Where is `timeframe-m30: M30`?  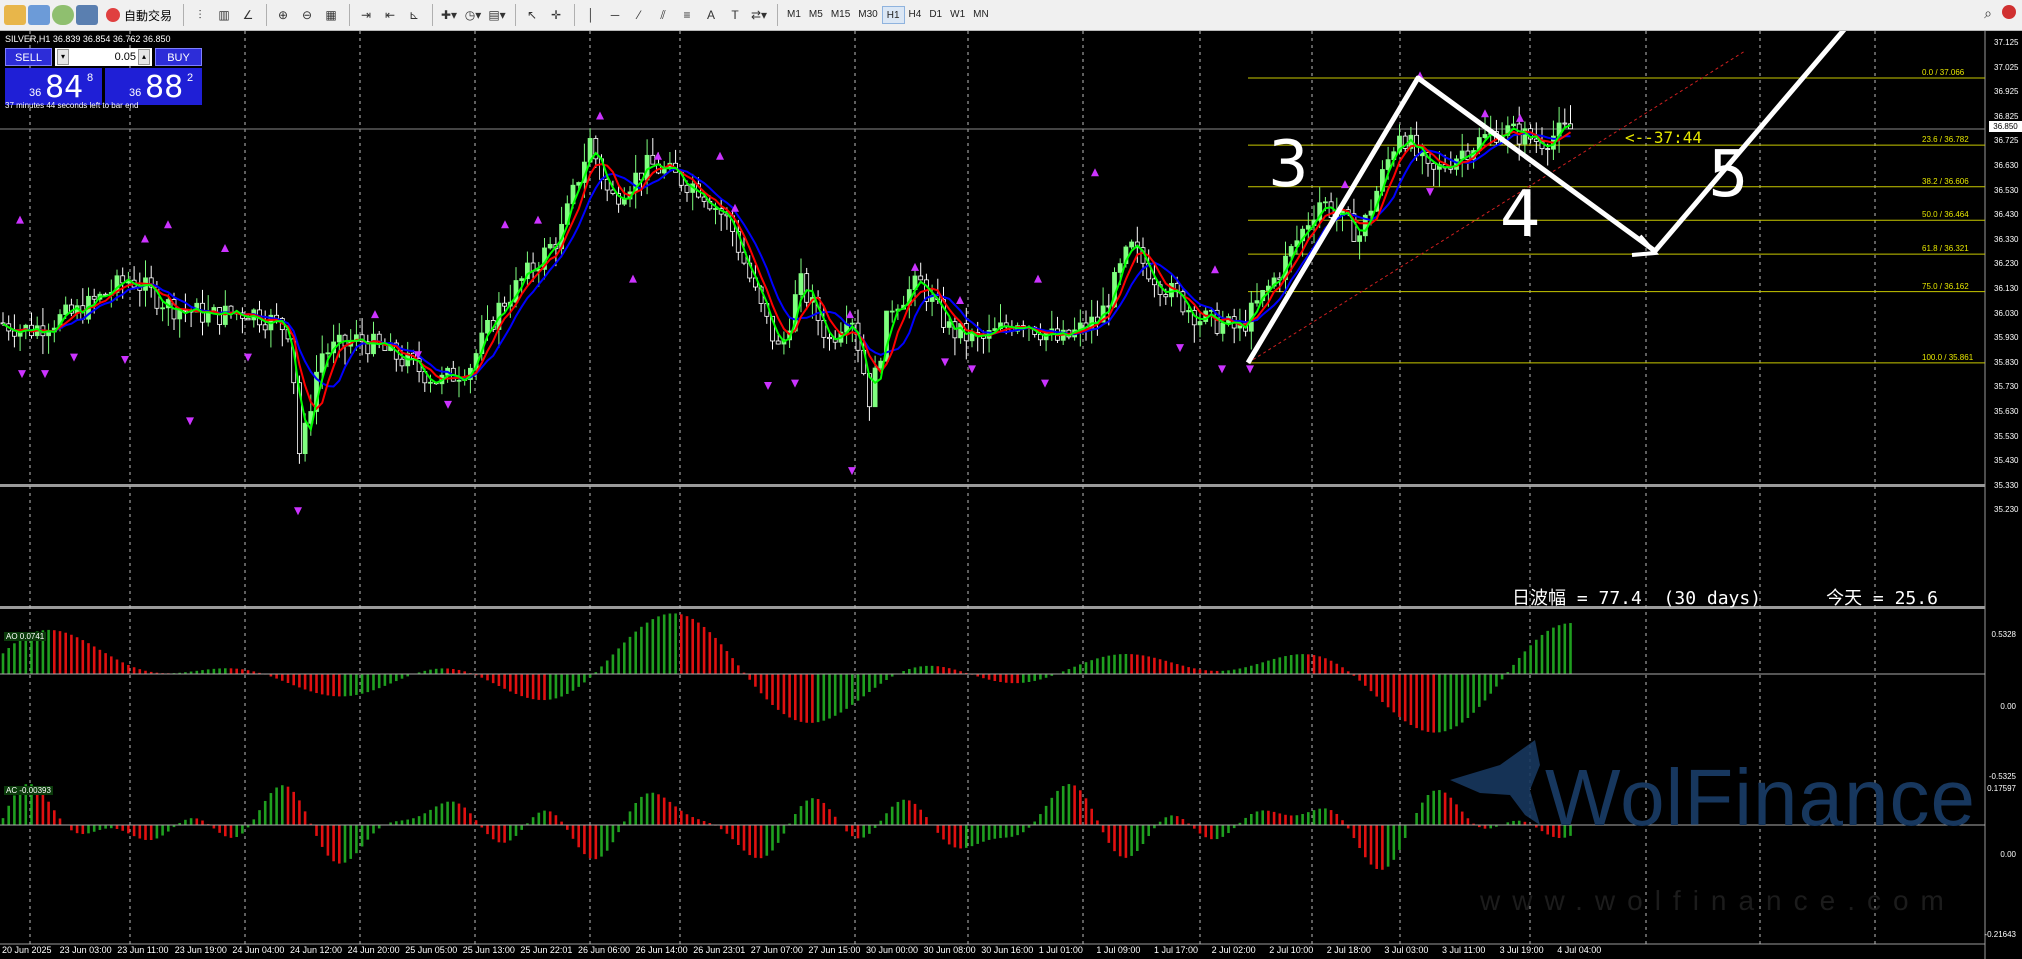
timeframe-m30: M30 is located at coordinates (867, 15).